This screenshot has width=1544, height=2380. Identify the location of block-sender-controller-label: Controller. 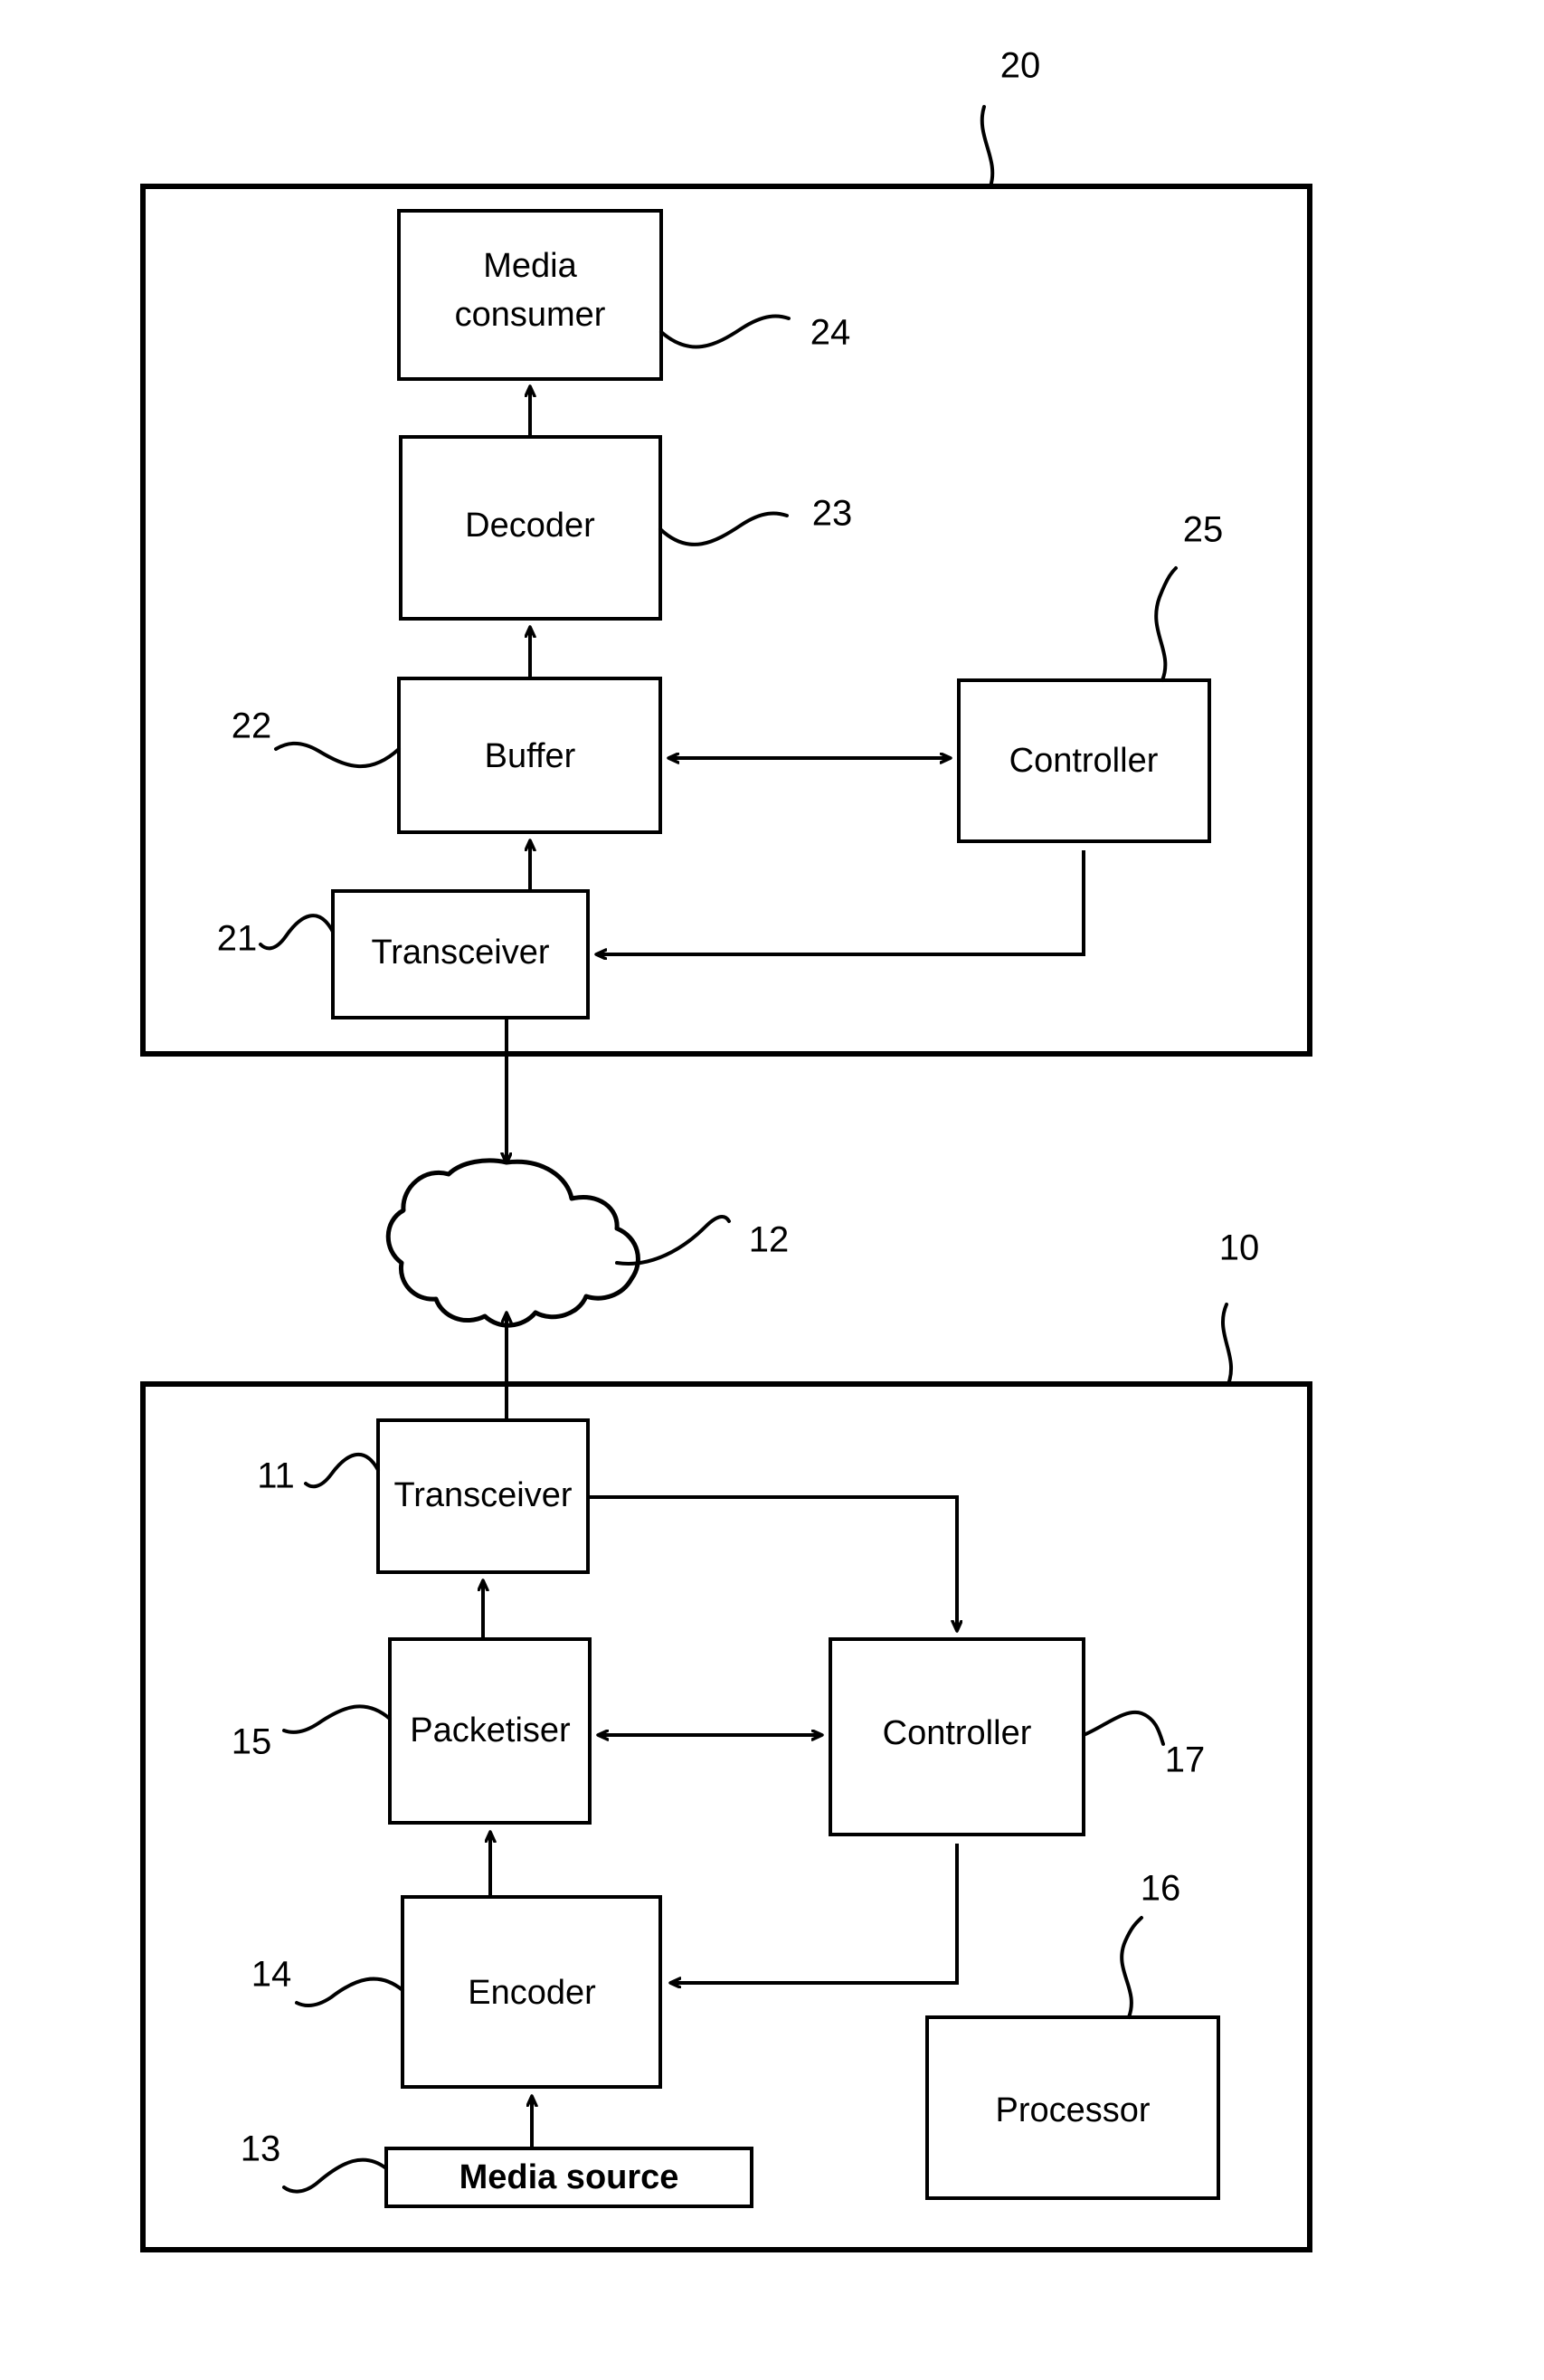
(957, 1733).